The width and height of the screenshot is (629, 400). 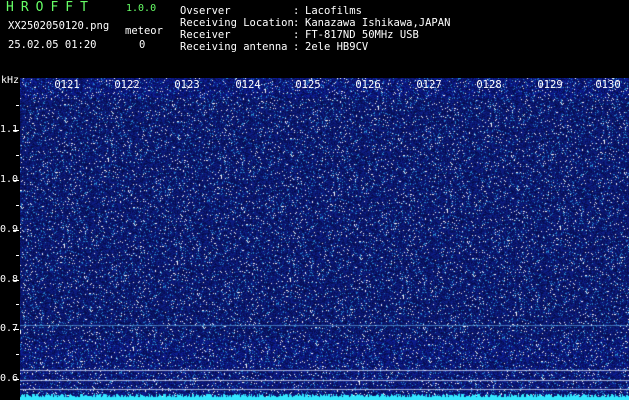 What do you see at coordinates (142, 45) in the screenshot?
I see `meteor-count: 0` at bounding box center [142, 45].